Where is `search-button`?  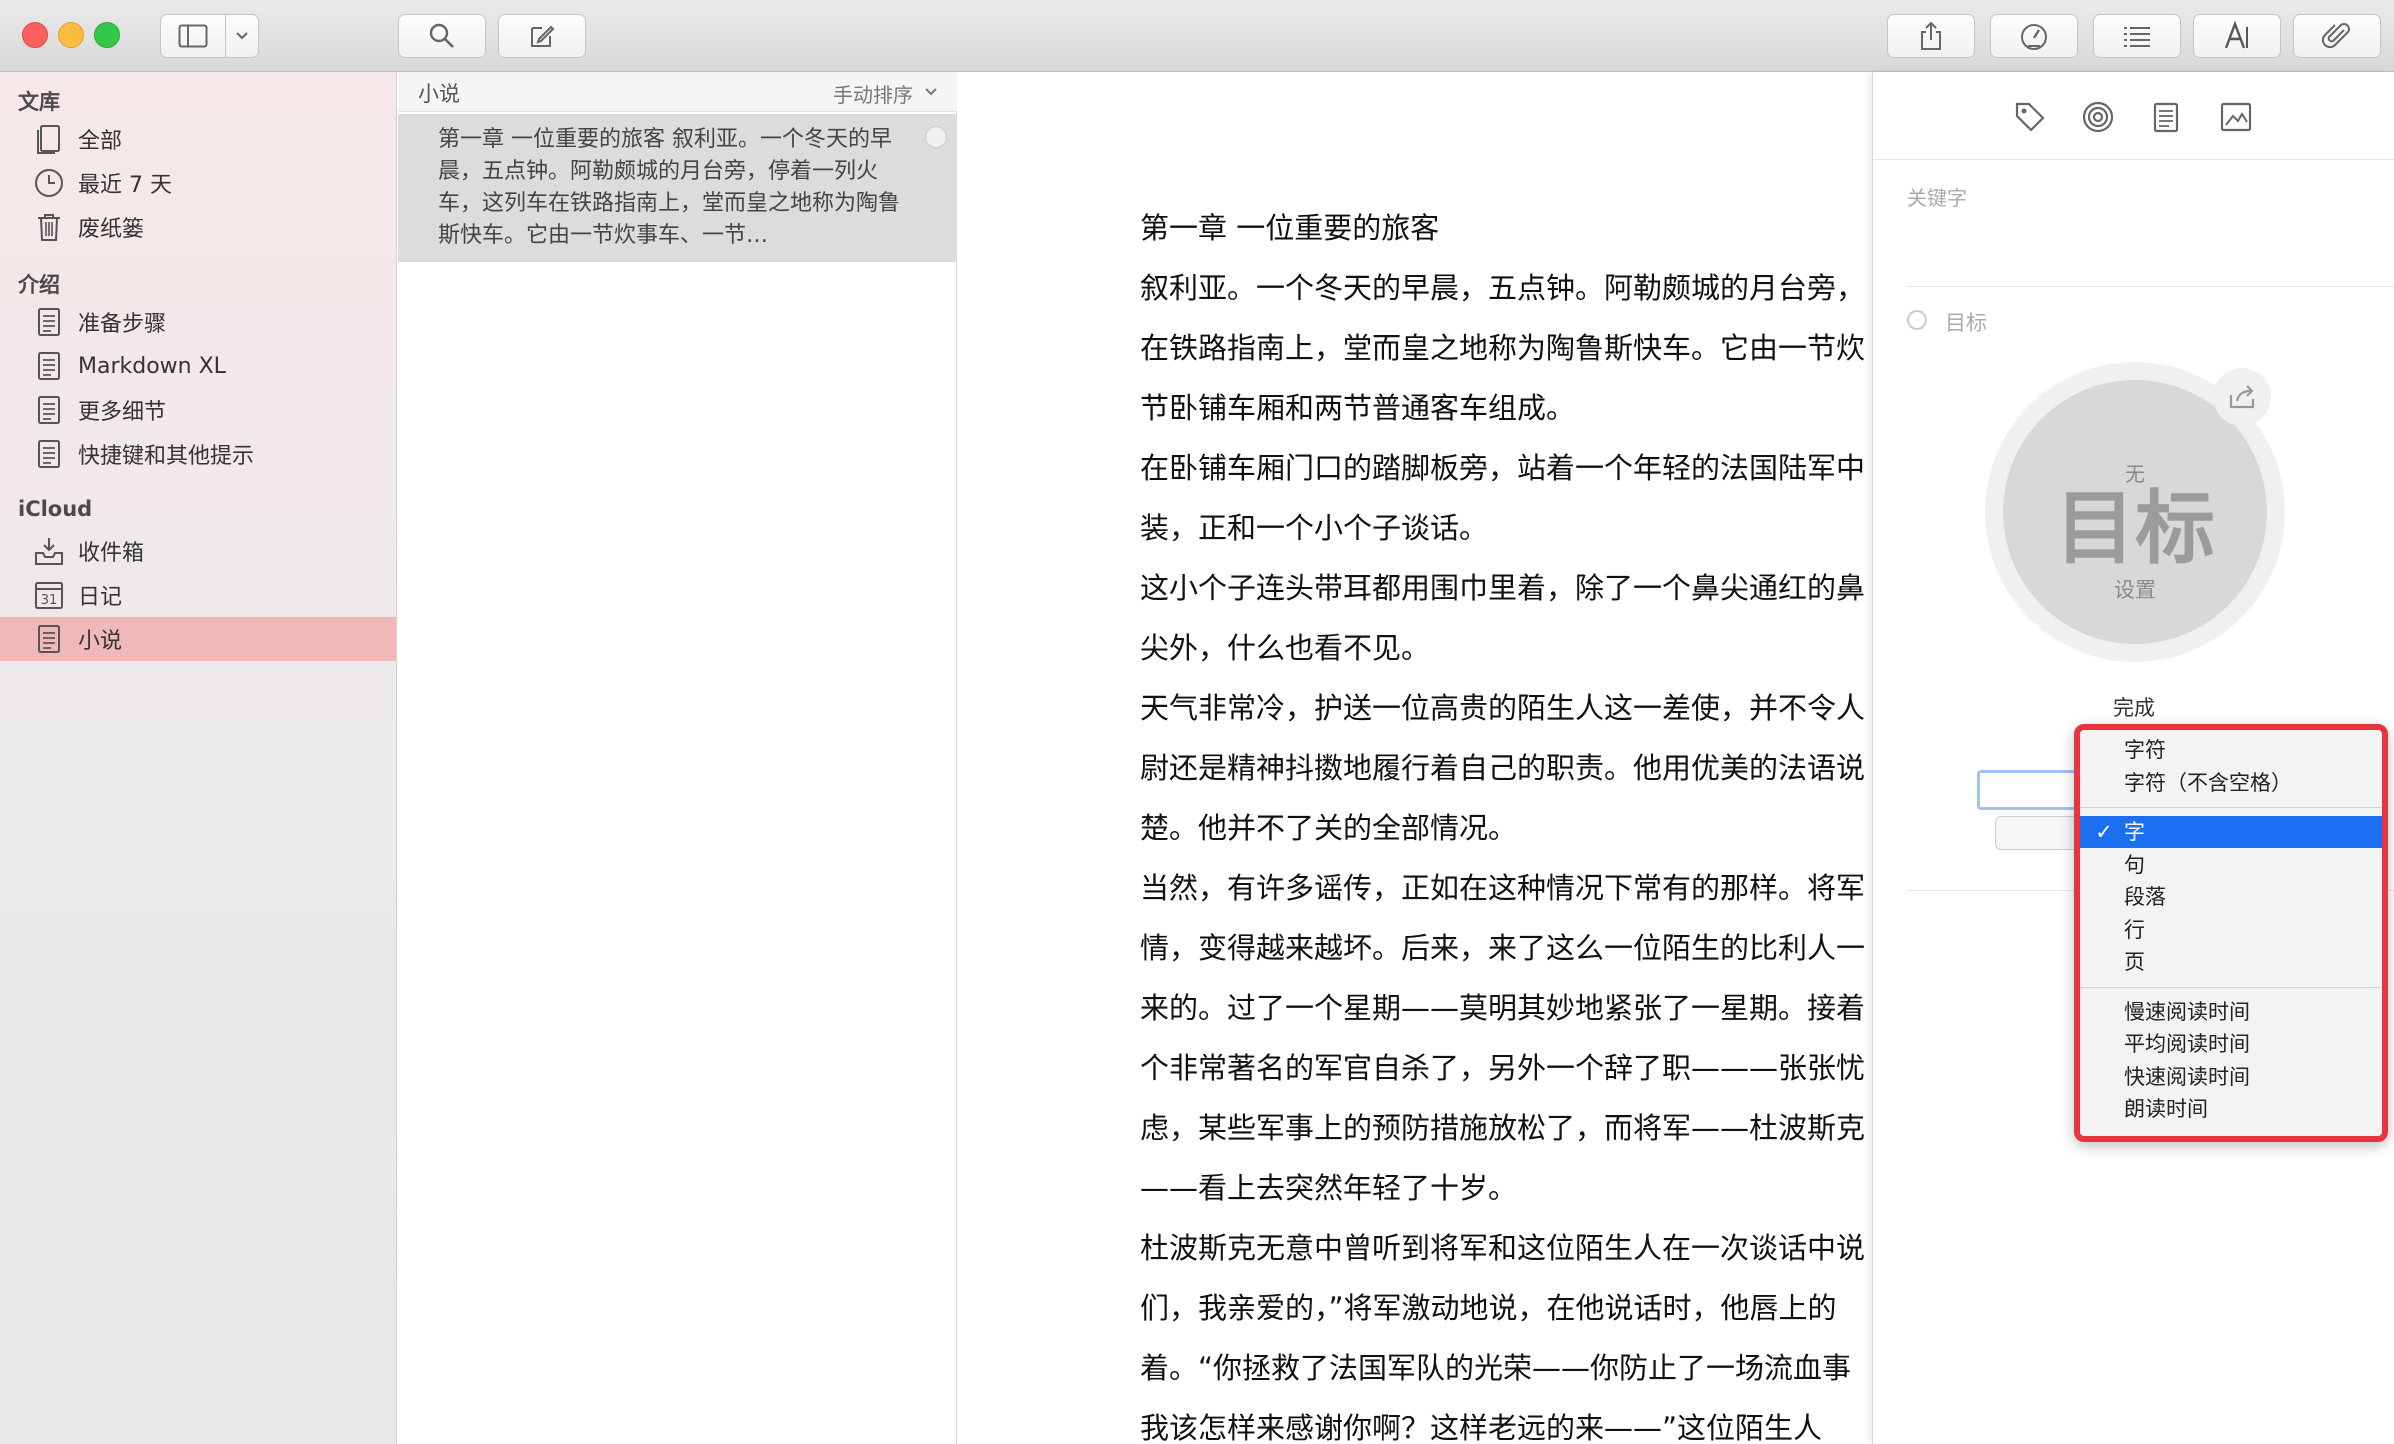 search-button is located at coordinates (442, 36).